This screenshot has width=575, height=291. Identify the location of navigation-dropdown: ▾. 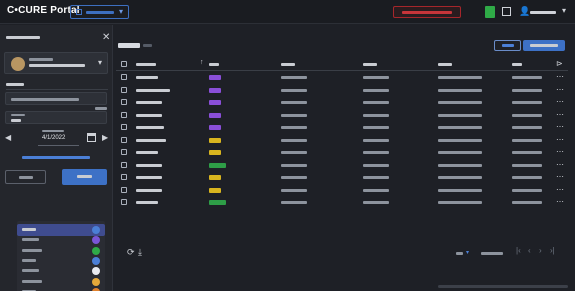
(99, 12).